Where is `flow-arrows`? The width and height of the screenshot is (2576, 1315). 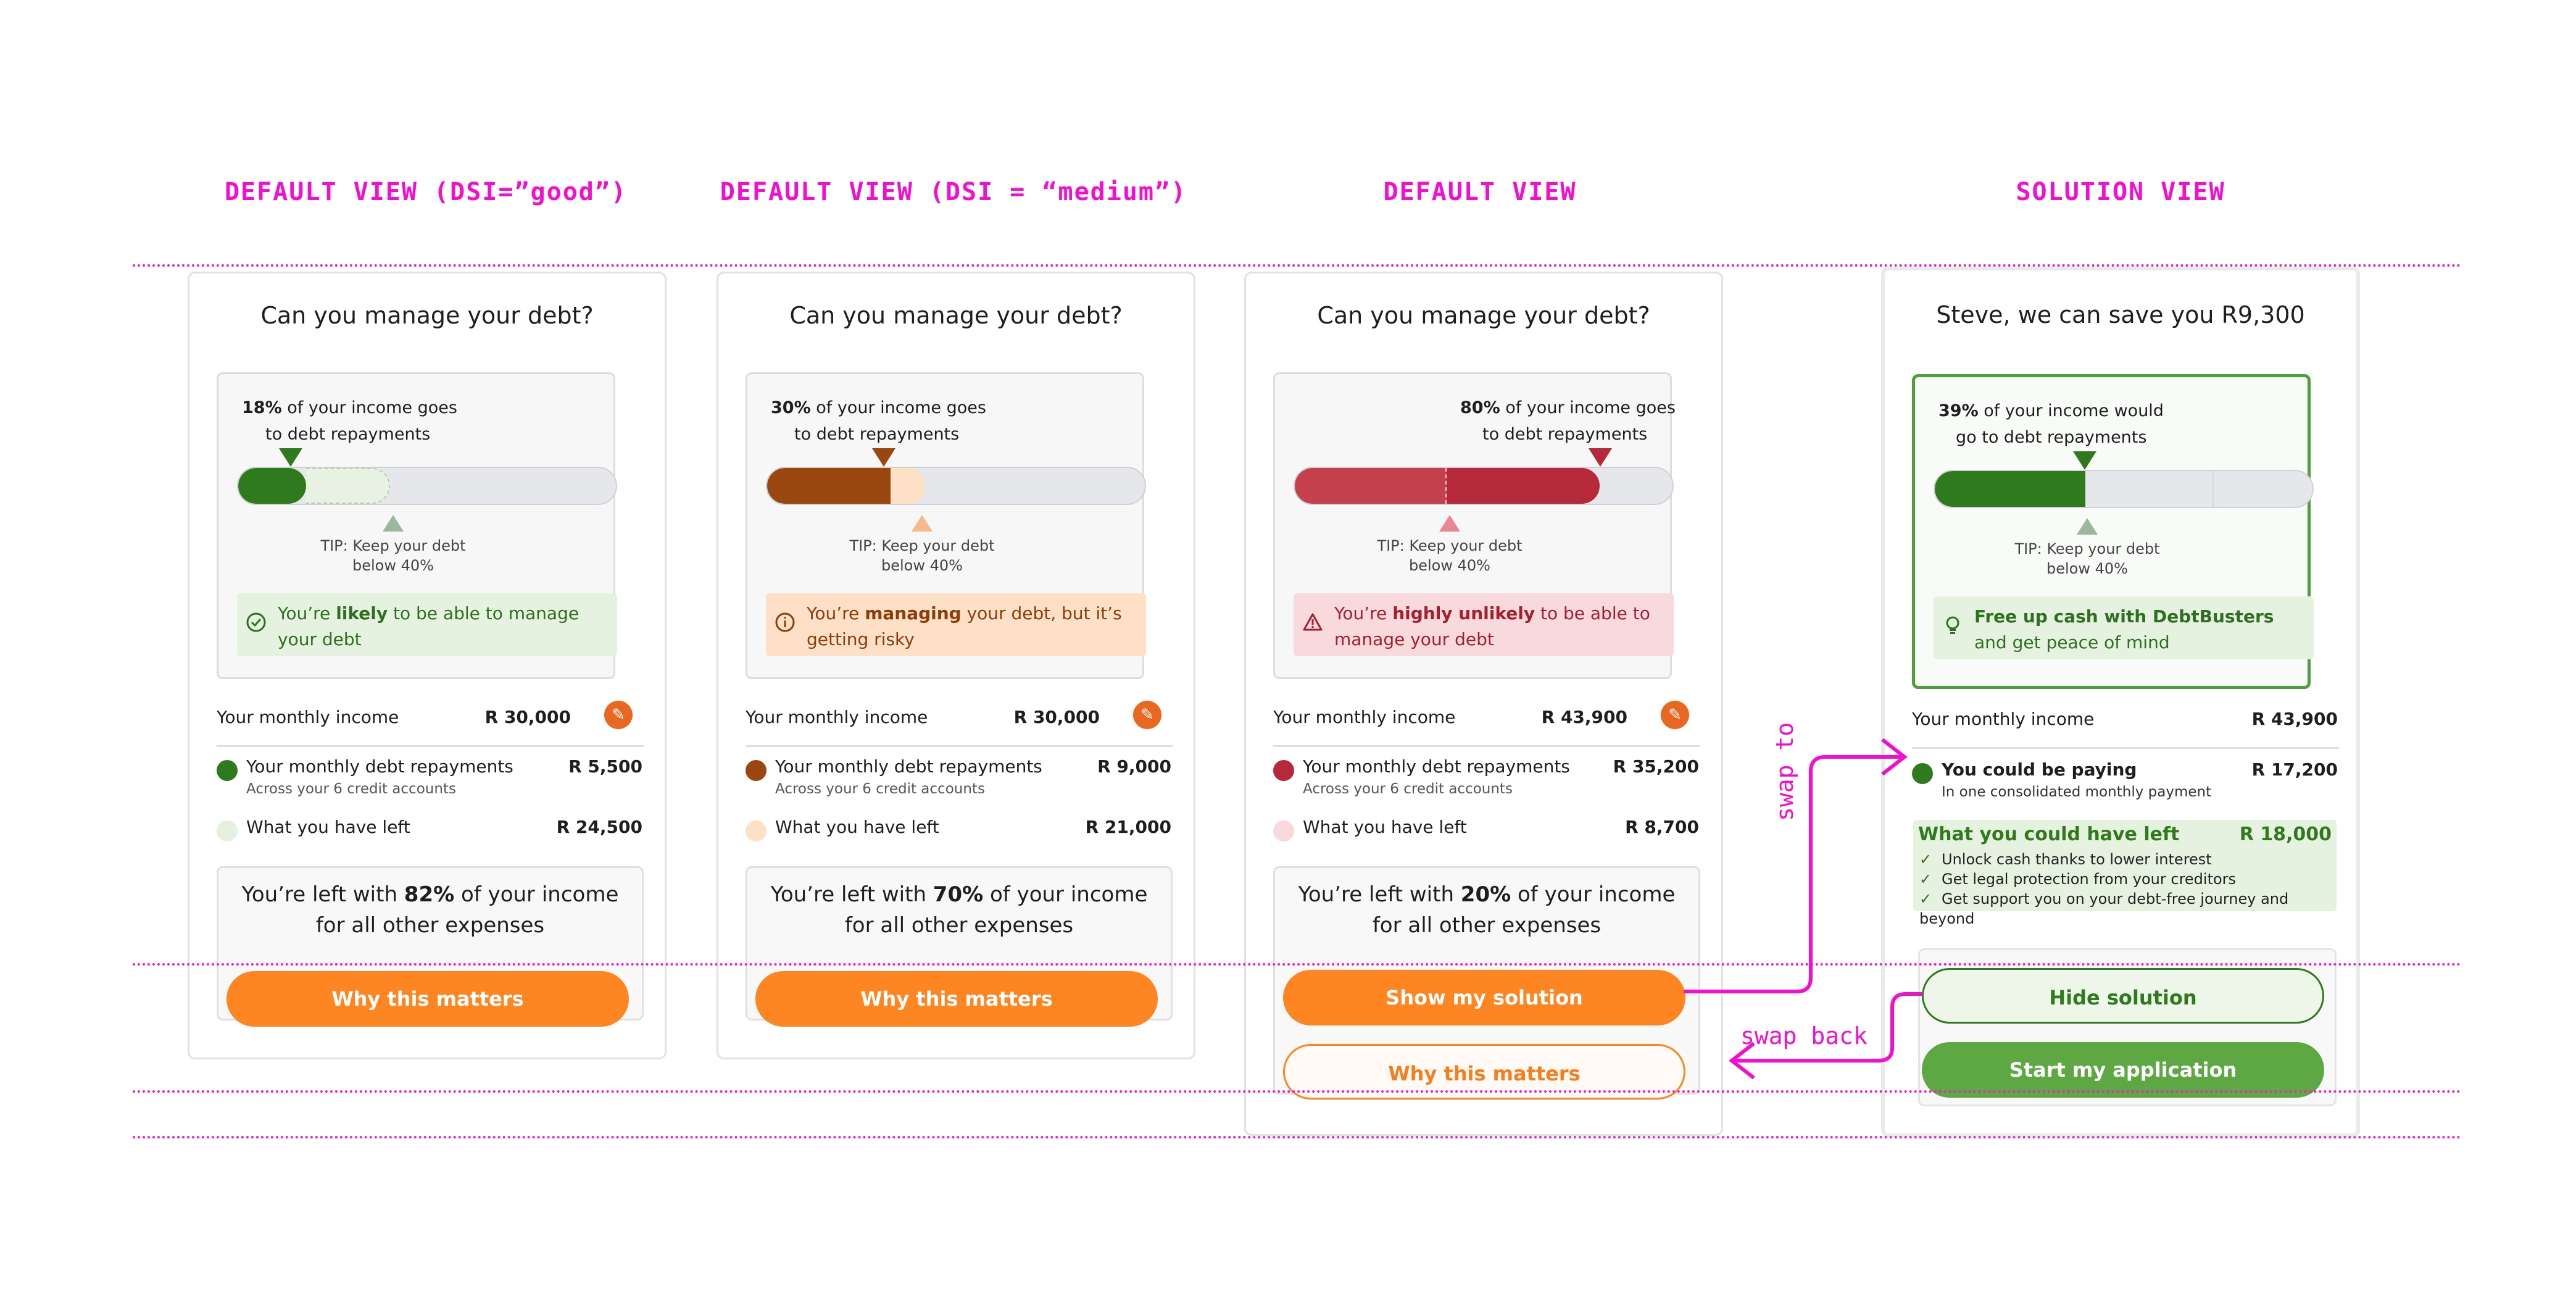
flow-arrows is located at coordinates (1803, 909).